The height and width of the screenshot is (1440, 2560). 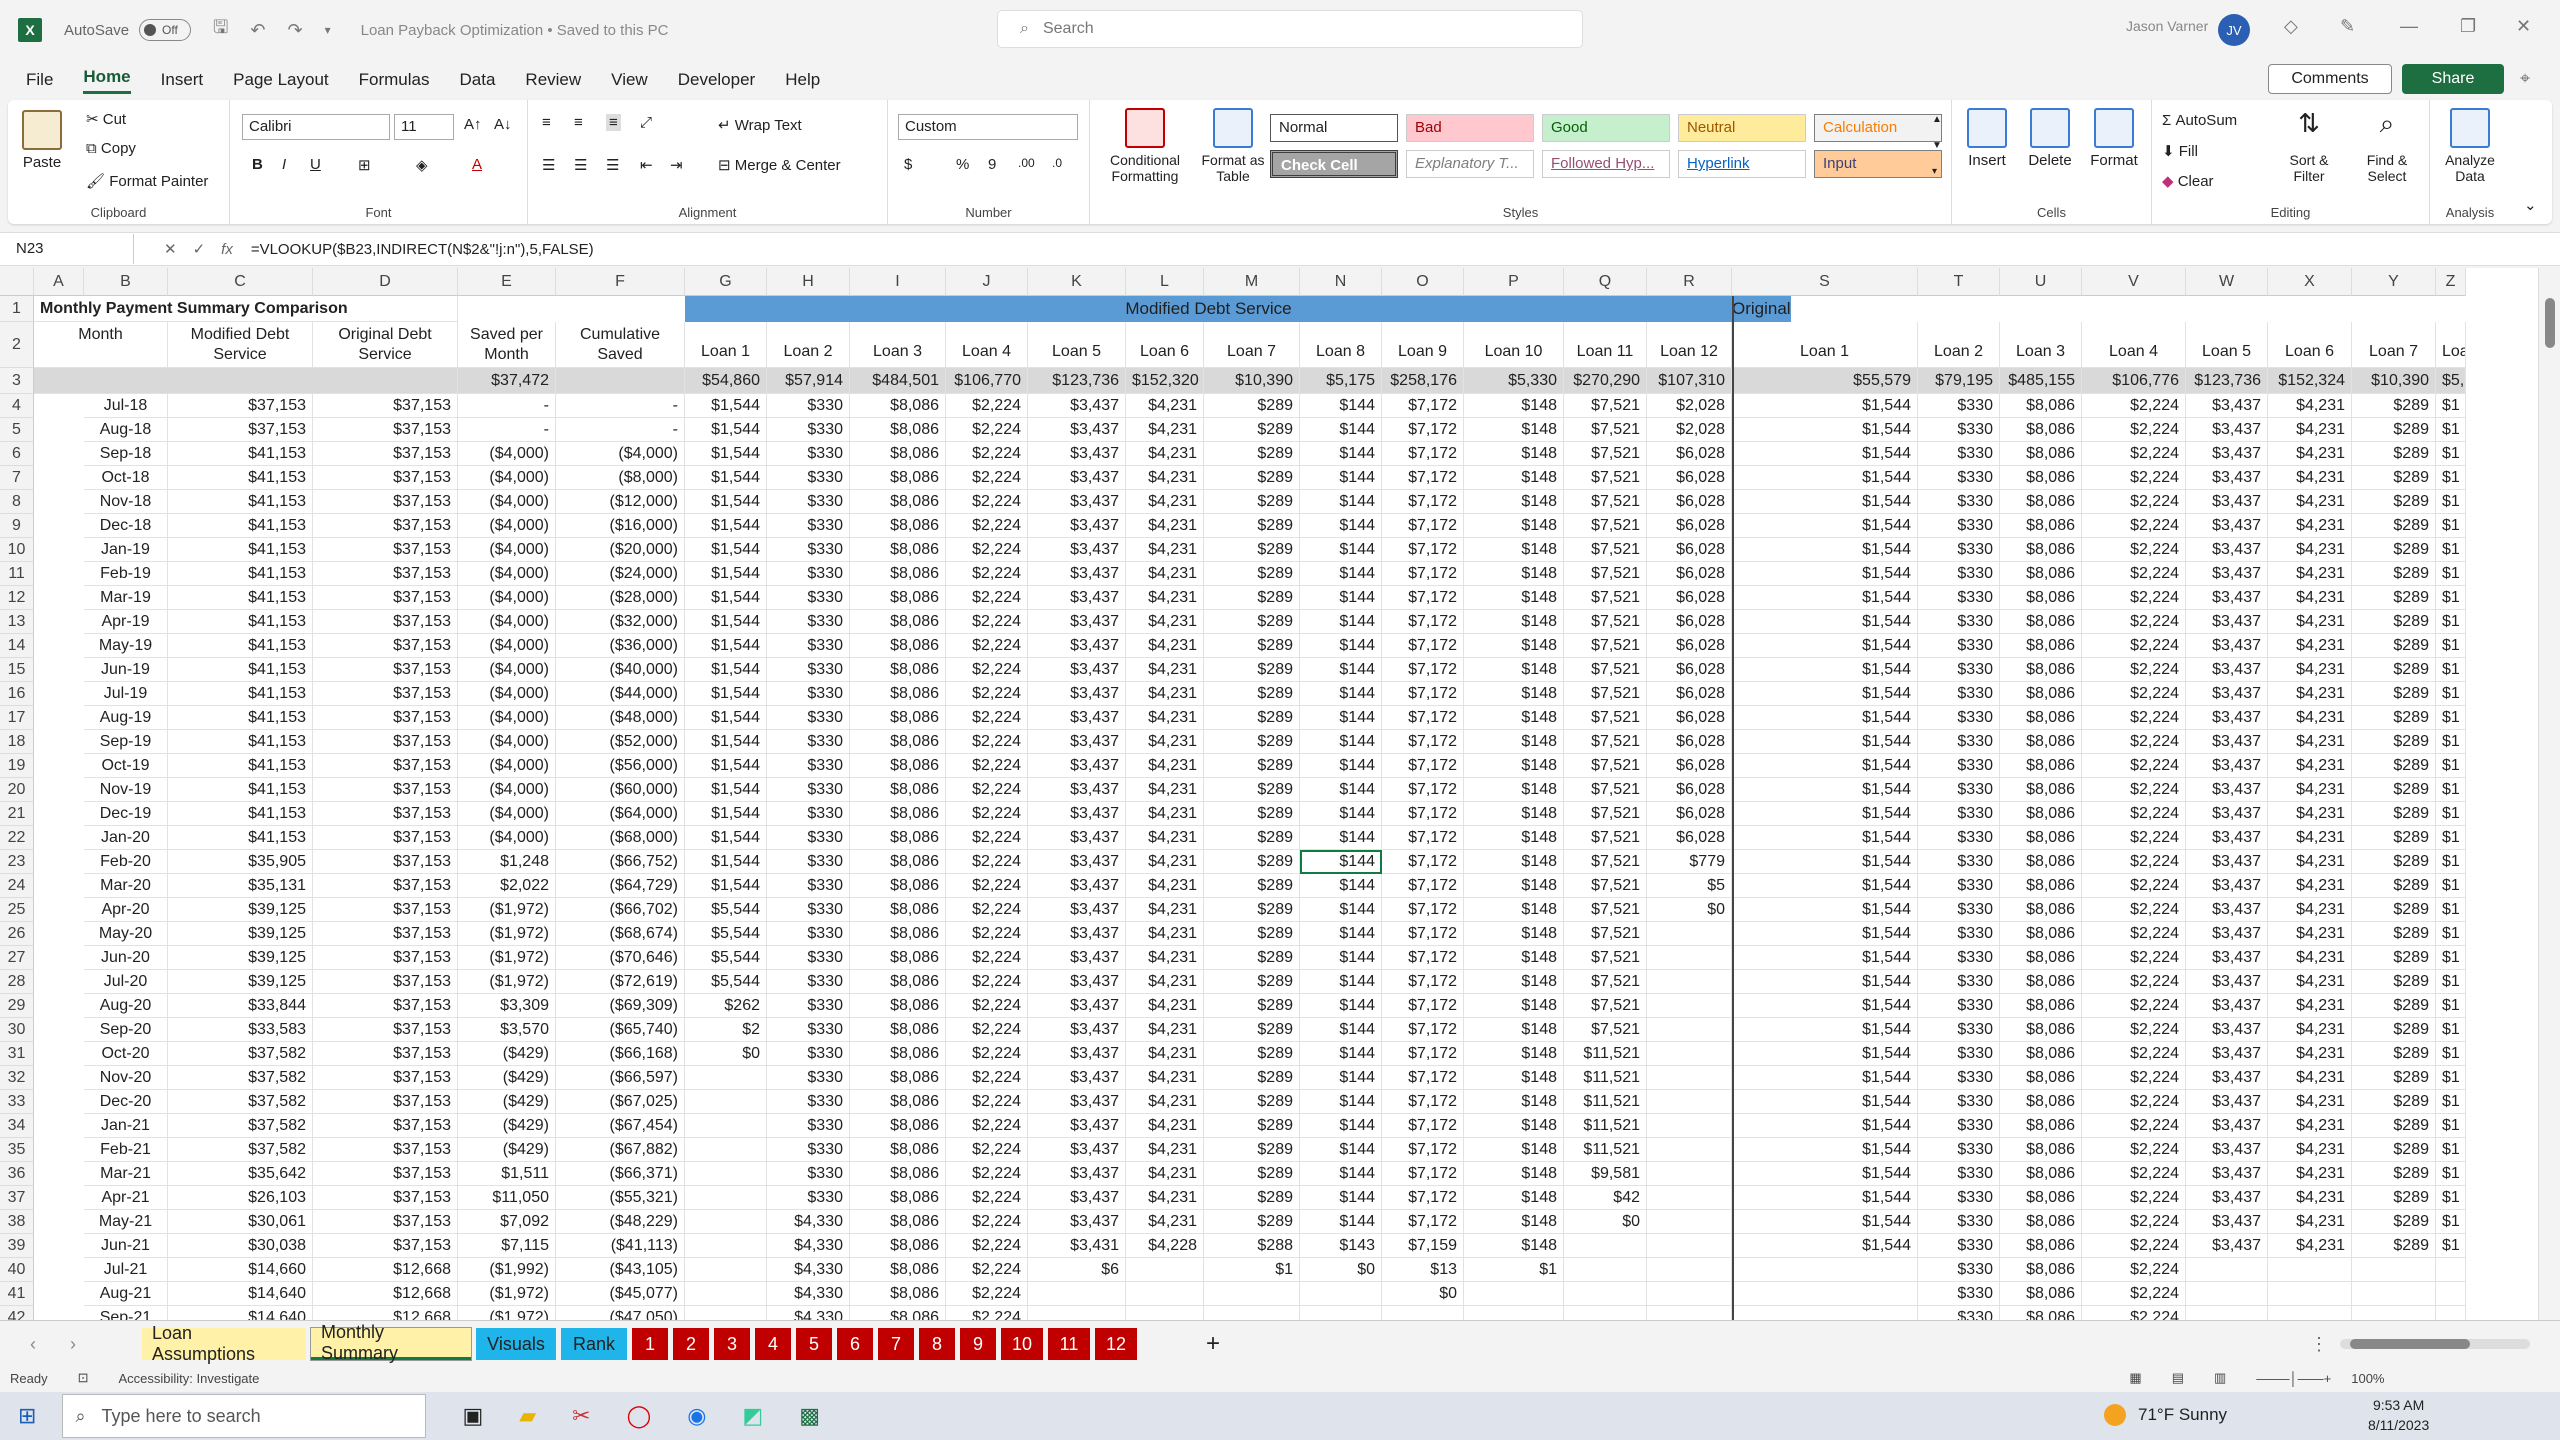 What do you see at coordinates (1514, 982) in the screenshot?
I see `table-cell: $148` at bounding box center [1514, 982].